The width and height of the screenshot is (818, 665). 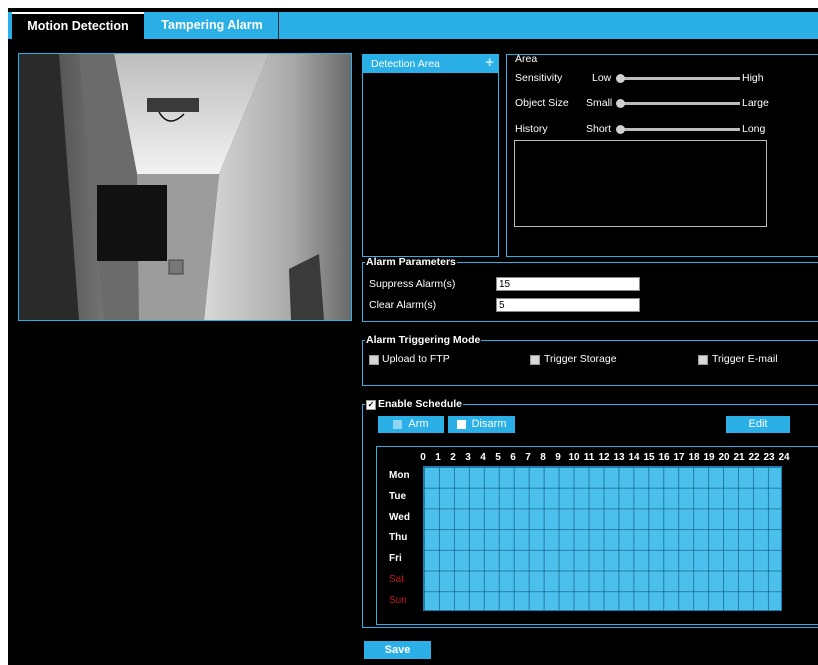 What do you see at coordinates (405, 64) in the screenshot?
I see `detection-area-label: Detection Area` at bounding box center [405, 64].